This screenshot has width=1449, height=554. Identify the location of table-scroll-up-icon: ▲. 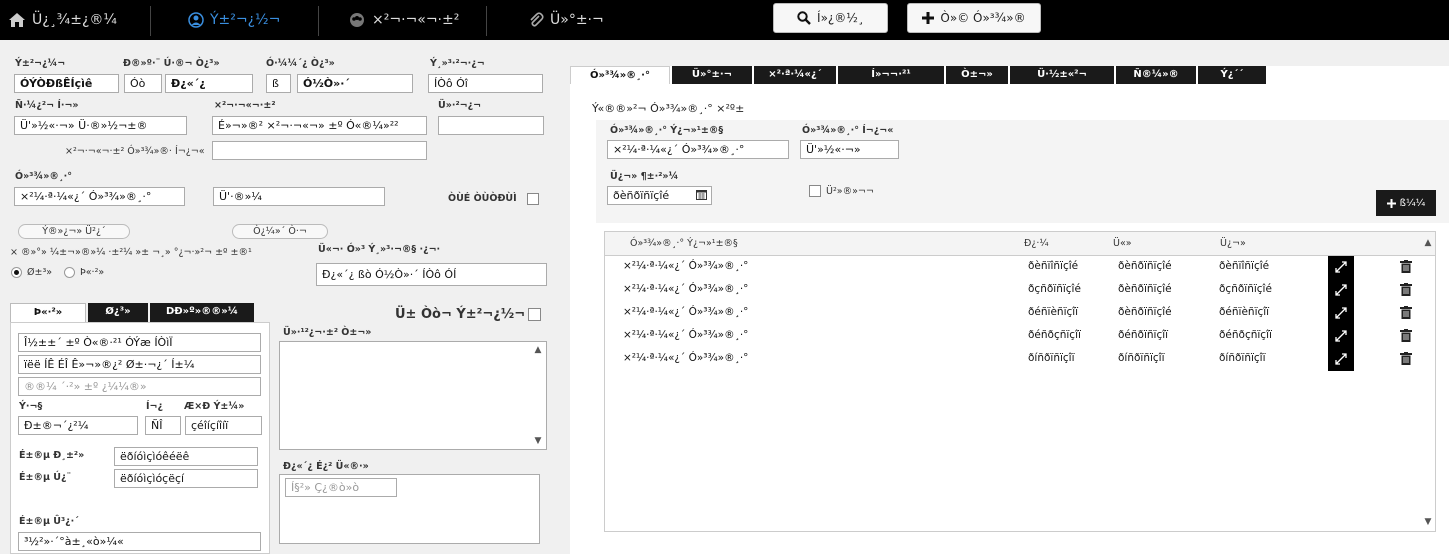
(1428, 243).